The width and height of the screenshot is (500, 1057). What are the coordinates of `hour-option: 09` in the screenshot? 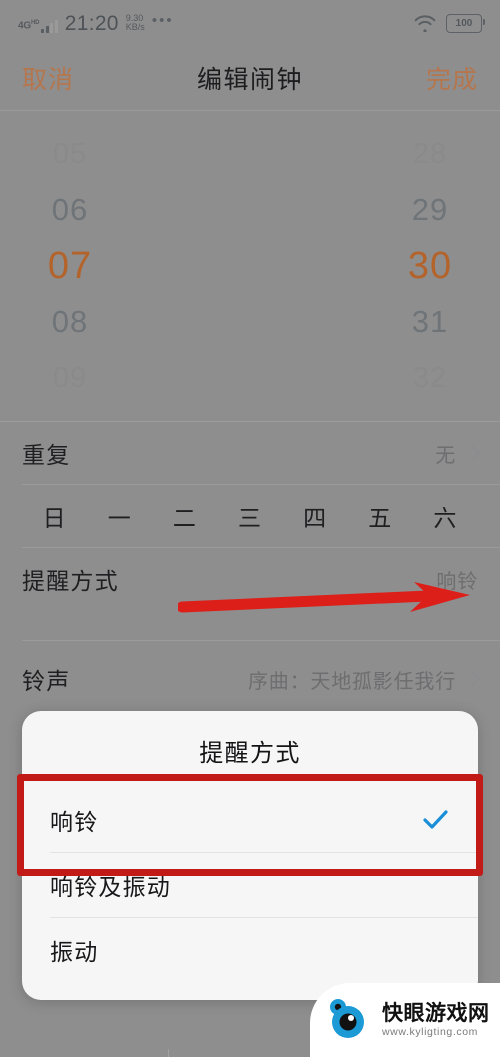 It's located at (70, 378).